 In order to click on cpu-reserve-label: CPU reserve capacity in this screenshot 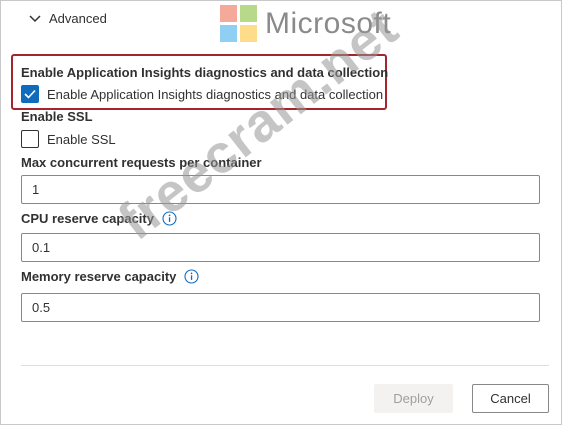, I will do `click(87, 218)`.